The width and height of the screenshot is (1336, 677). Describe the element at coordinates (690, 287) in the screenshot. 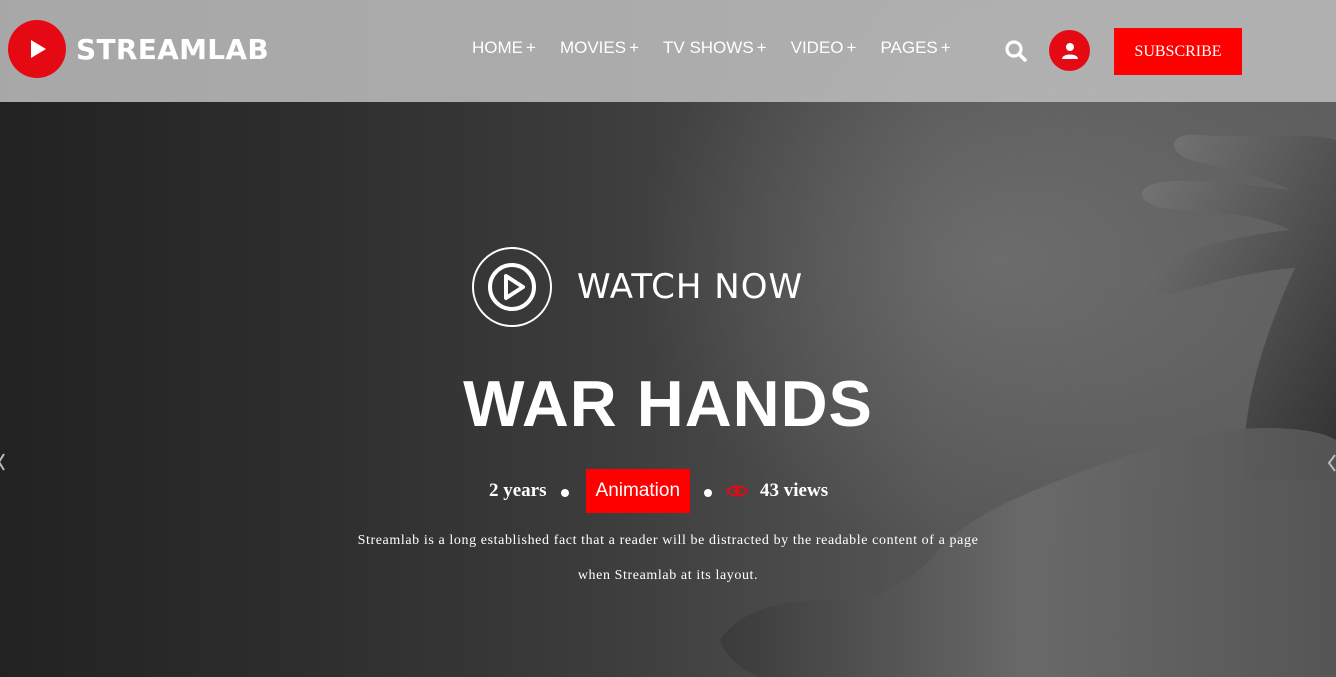

I see `watch-now-label: WATCH NOW` at that location.